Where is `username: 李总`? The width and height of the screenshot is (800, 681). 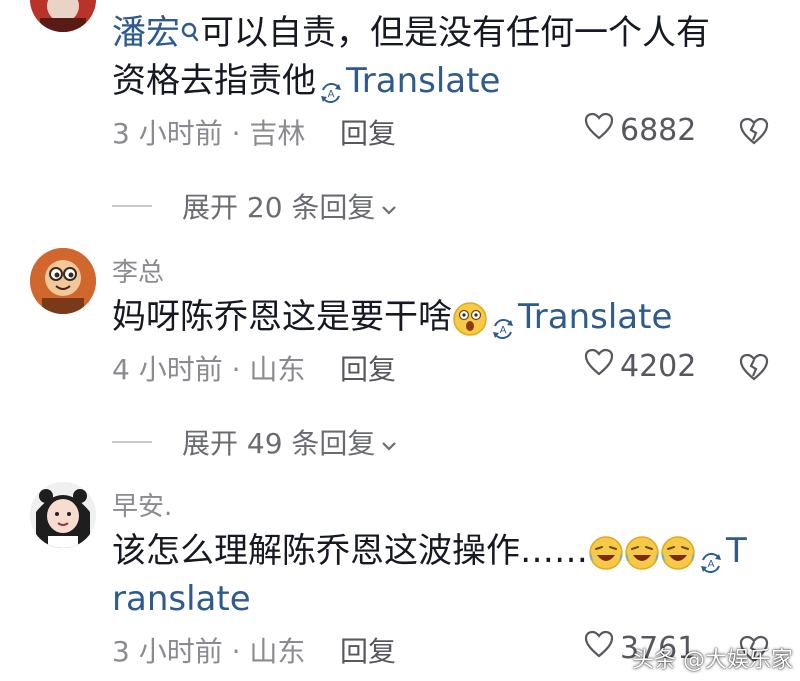
username: 李总 is located at coordinates (138, 270).